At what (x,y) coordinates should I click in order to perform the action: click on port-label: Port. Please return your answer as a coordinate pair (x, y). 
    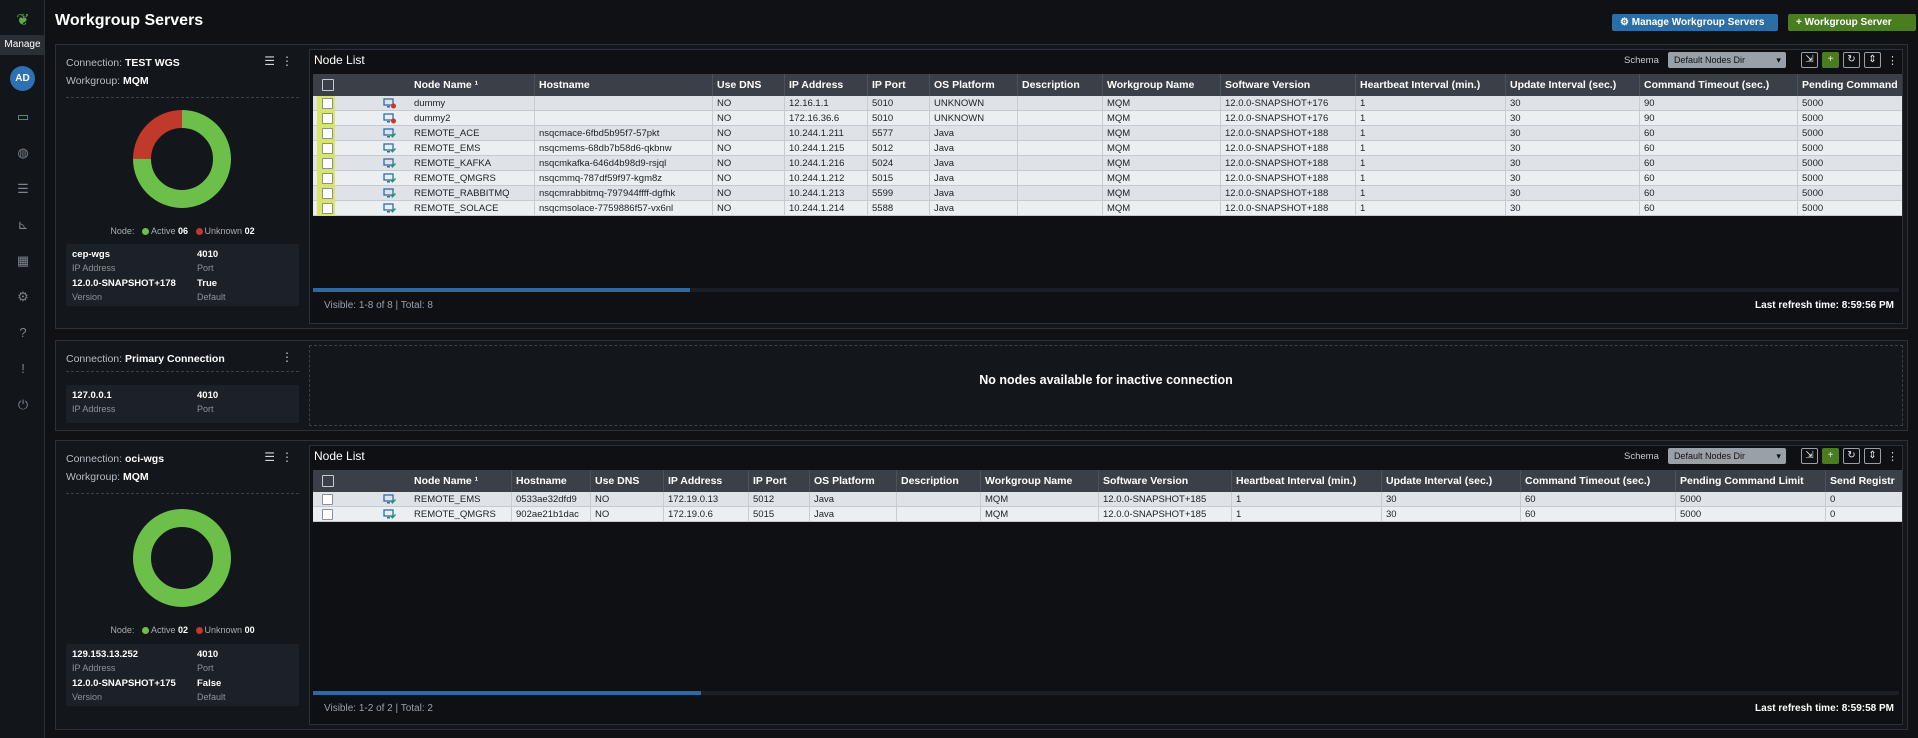
    Looking at the image, I should click on (205, 268).